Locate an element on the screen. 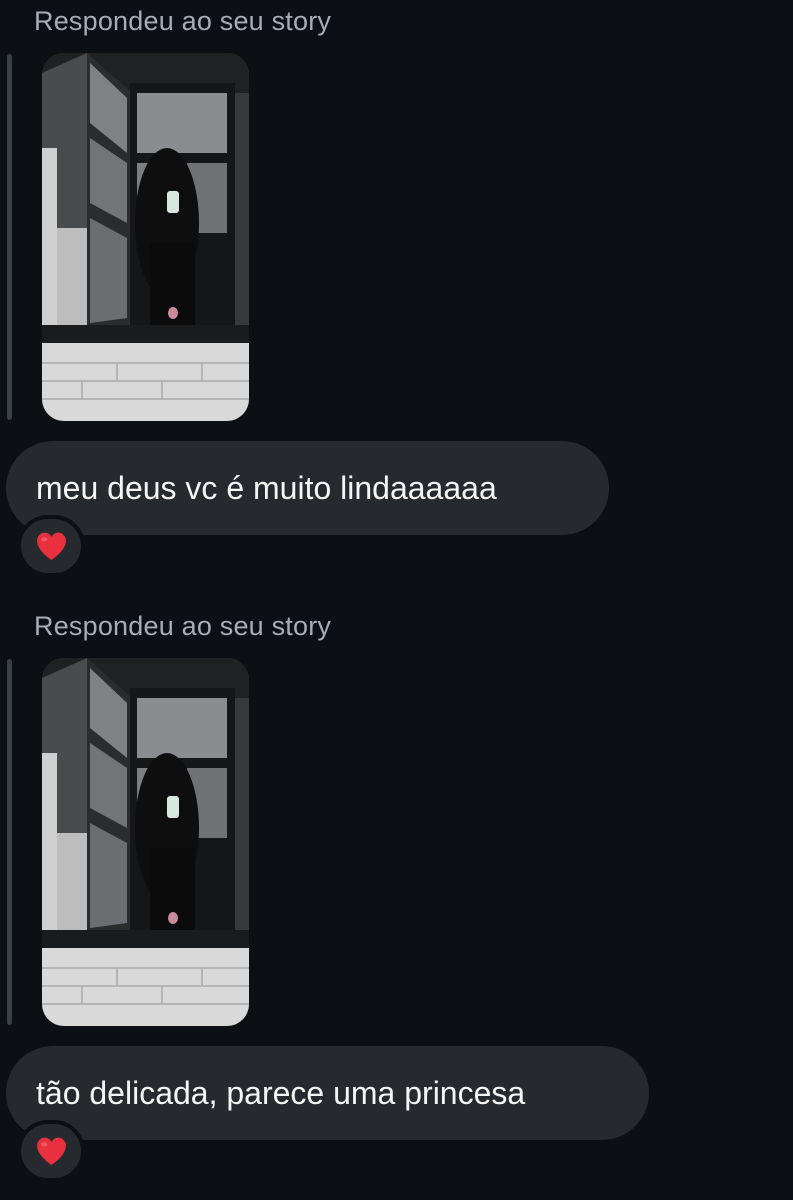 Image resolution: width=793 pixels, height=1200 pixels. message-text: meu deus vc é muito lindaaaaaa is located at coordinates (266, 487).